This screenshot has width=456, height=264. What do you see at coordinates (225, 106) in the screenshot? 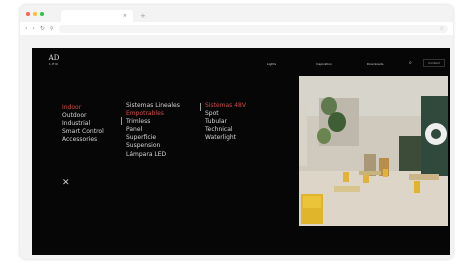
I see `menu-item-sistemas-48v: Sistemas 48V` at bounding box center [225, 106].